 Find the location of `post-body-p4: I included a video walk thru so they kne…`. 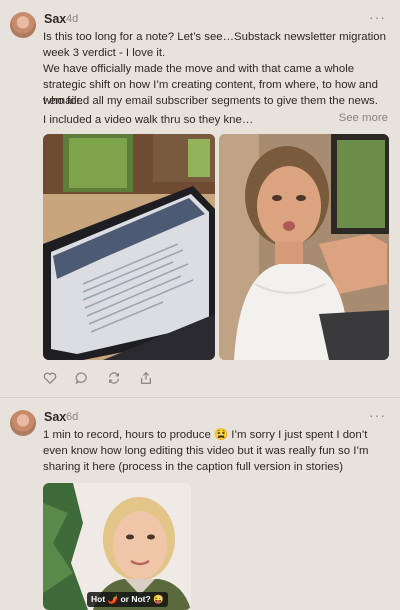

post-body-p4: I included a video walk thru so they kne… is located at coordinates (148, 120).